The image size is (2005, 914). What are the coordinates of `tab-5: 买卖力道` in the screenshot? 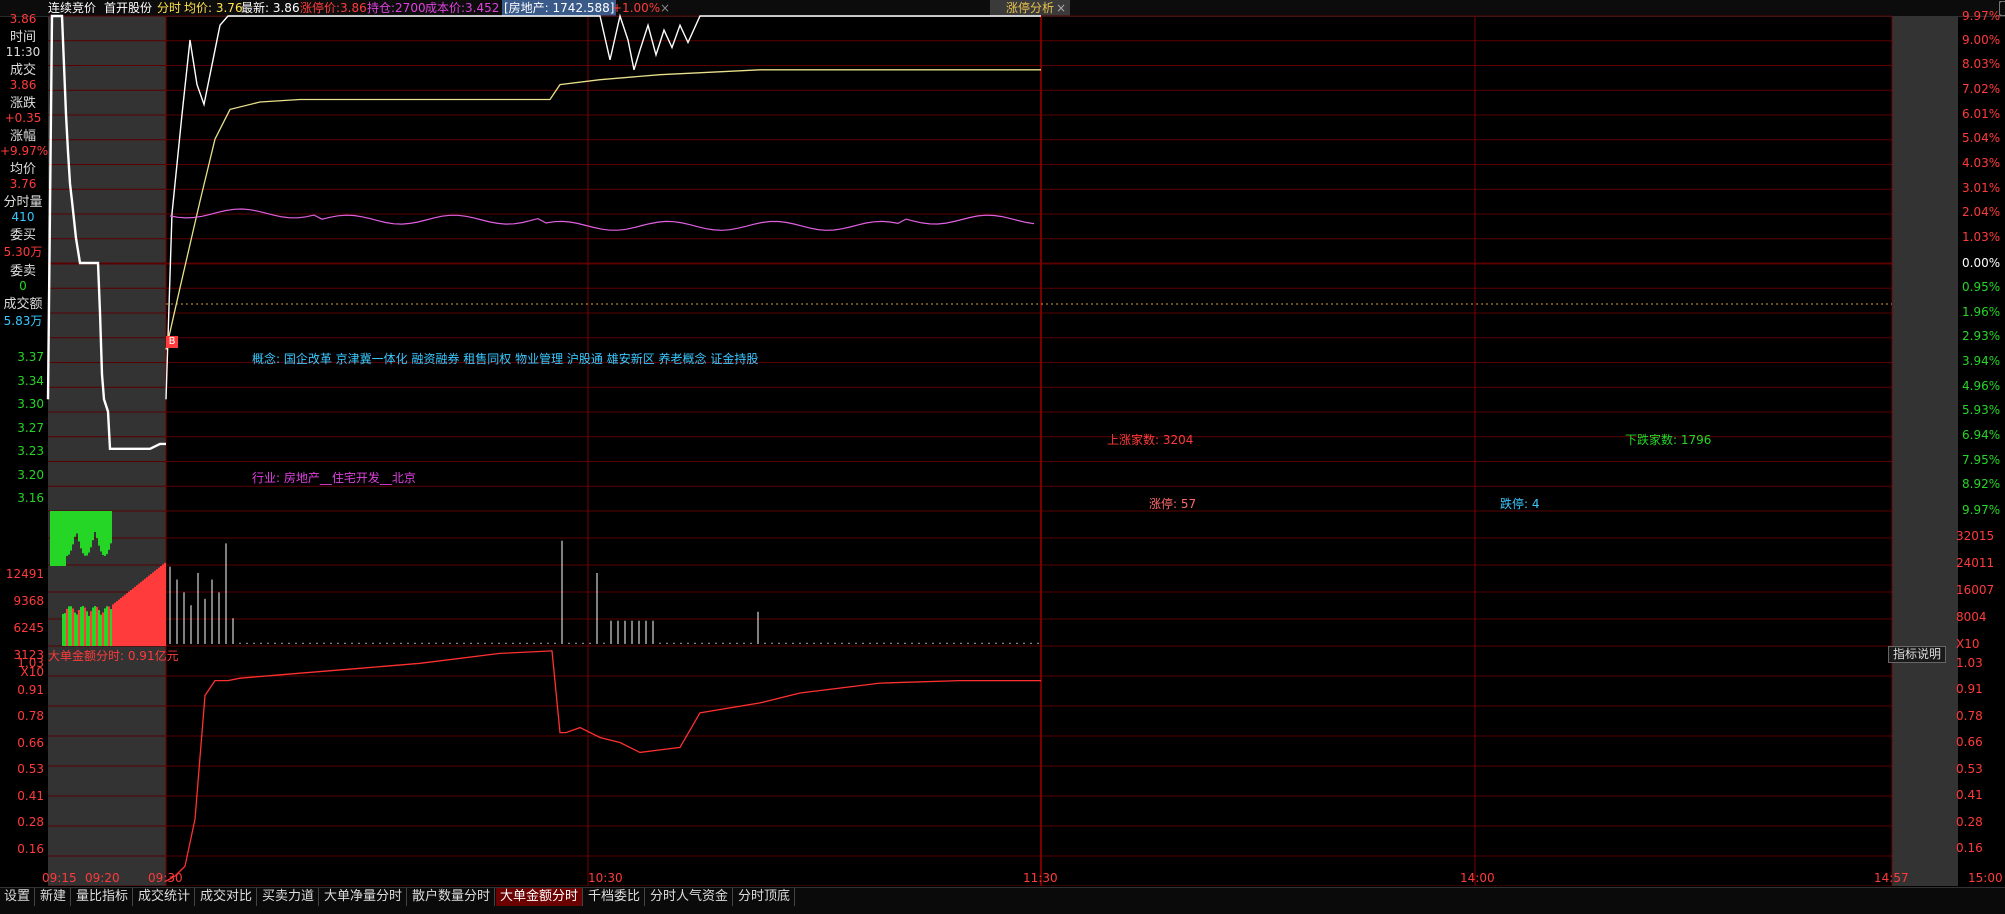 It's located at (289, 897).